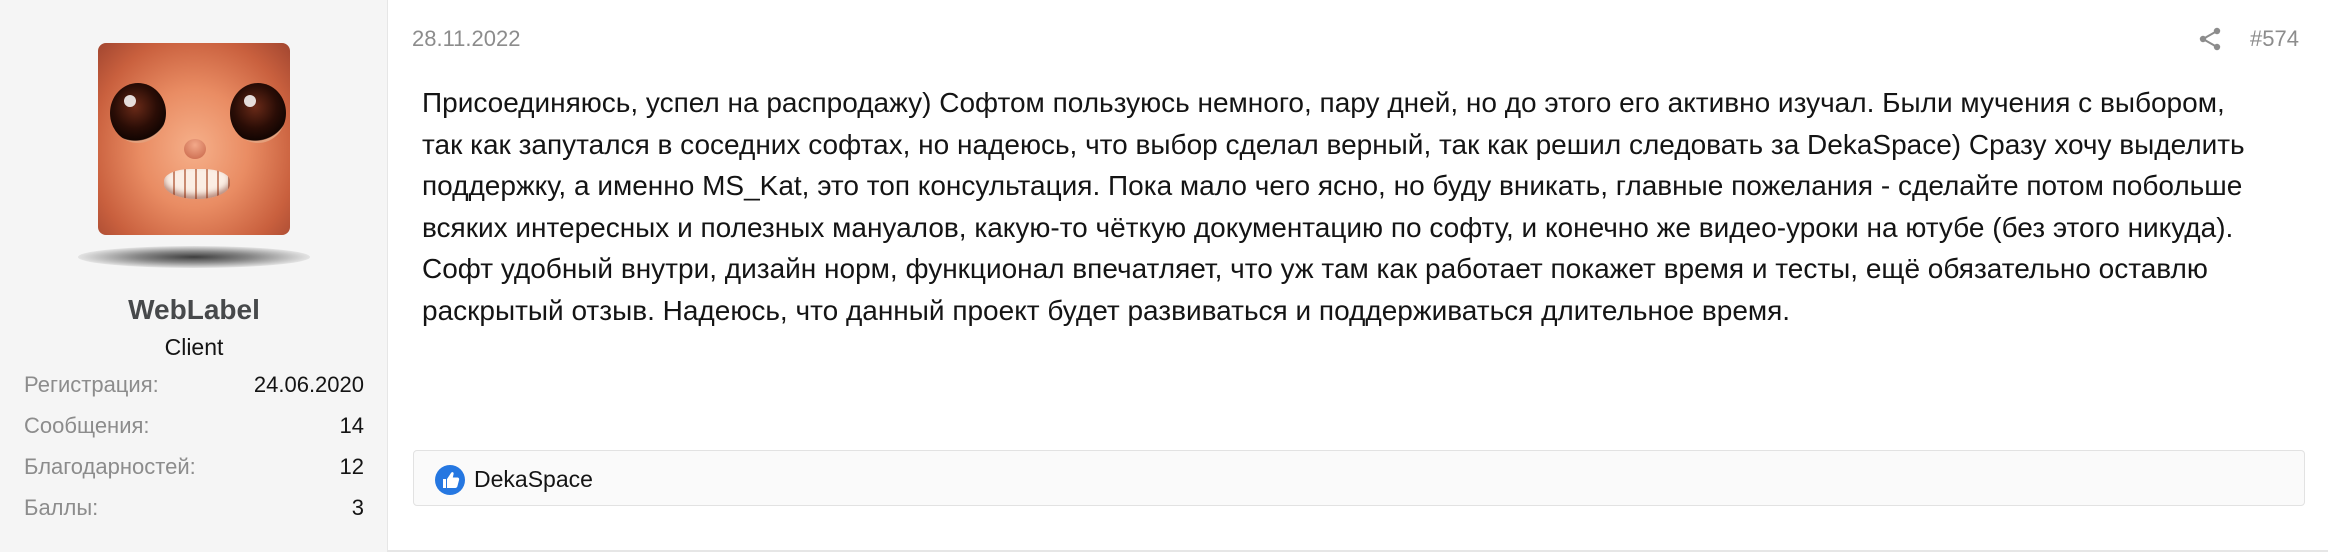 This screenshot has width=2328, height=552. What do you see at coordinates (352, 431) in the screenshot?
I see `stat-value: 14` at bounding box center [352, 431].